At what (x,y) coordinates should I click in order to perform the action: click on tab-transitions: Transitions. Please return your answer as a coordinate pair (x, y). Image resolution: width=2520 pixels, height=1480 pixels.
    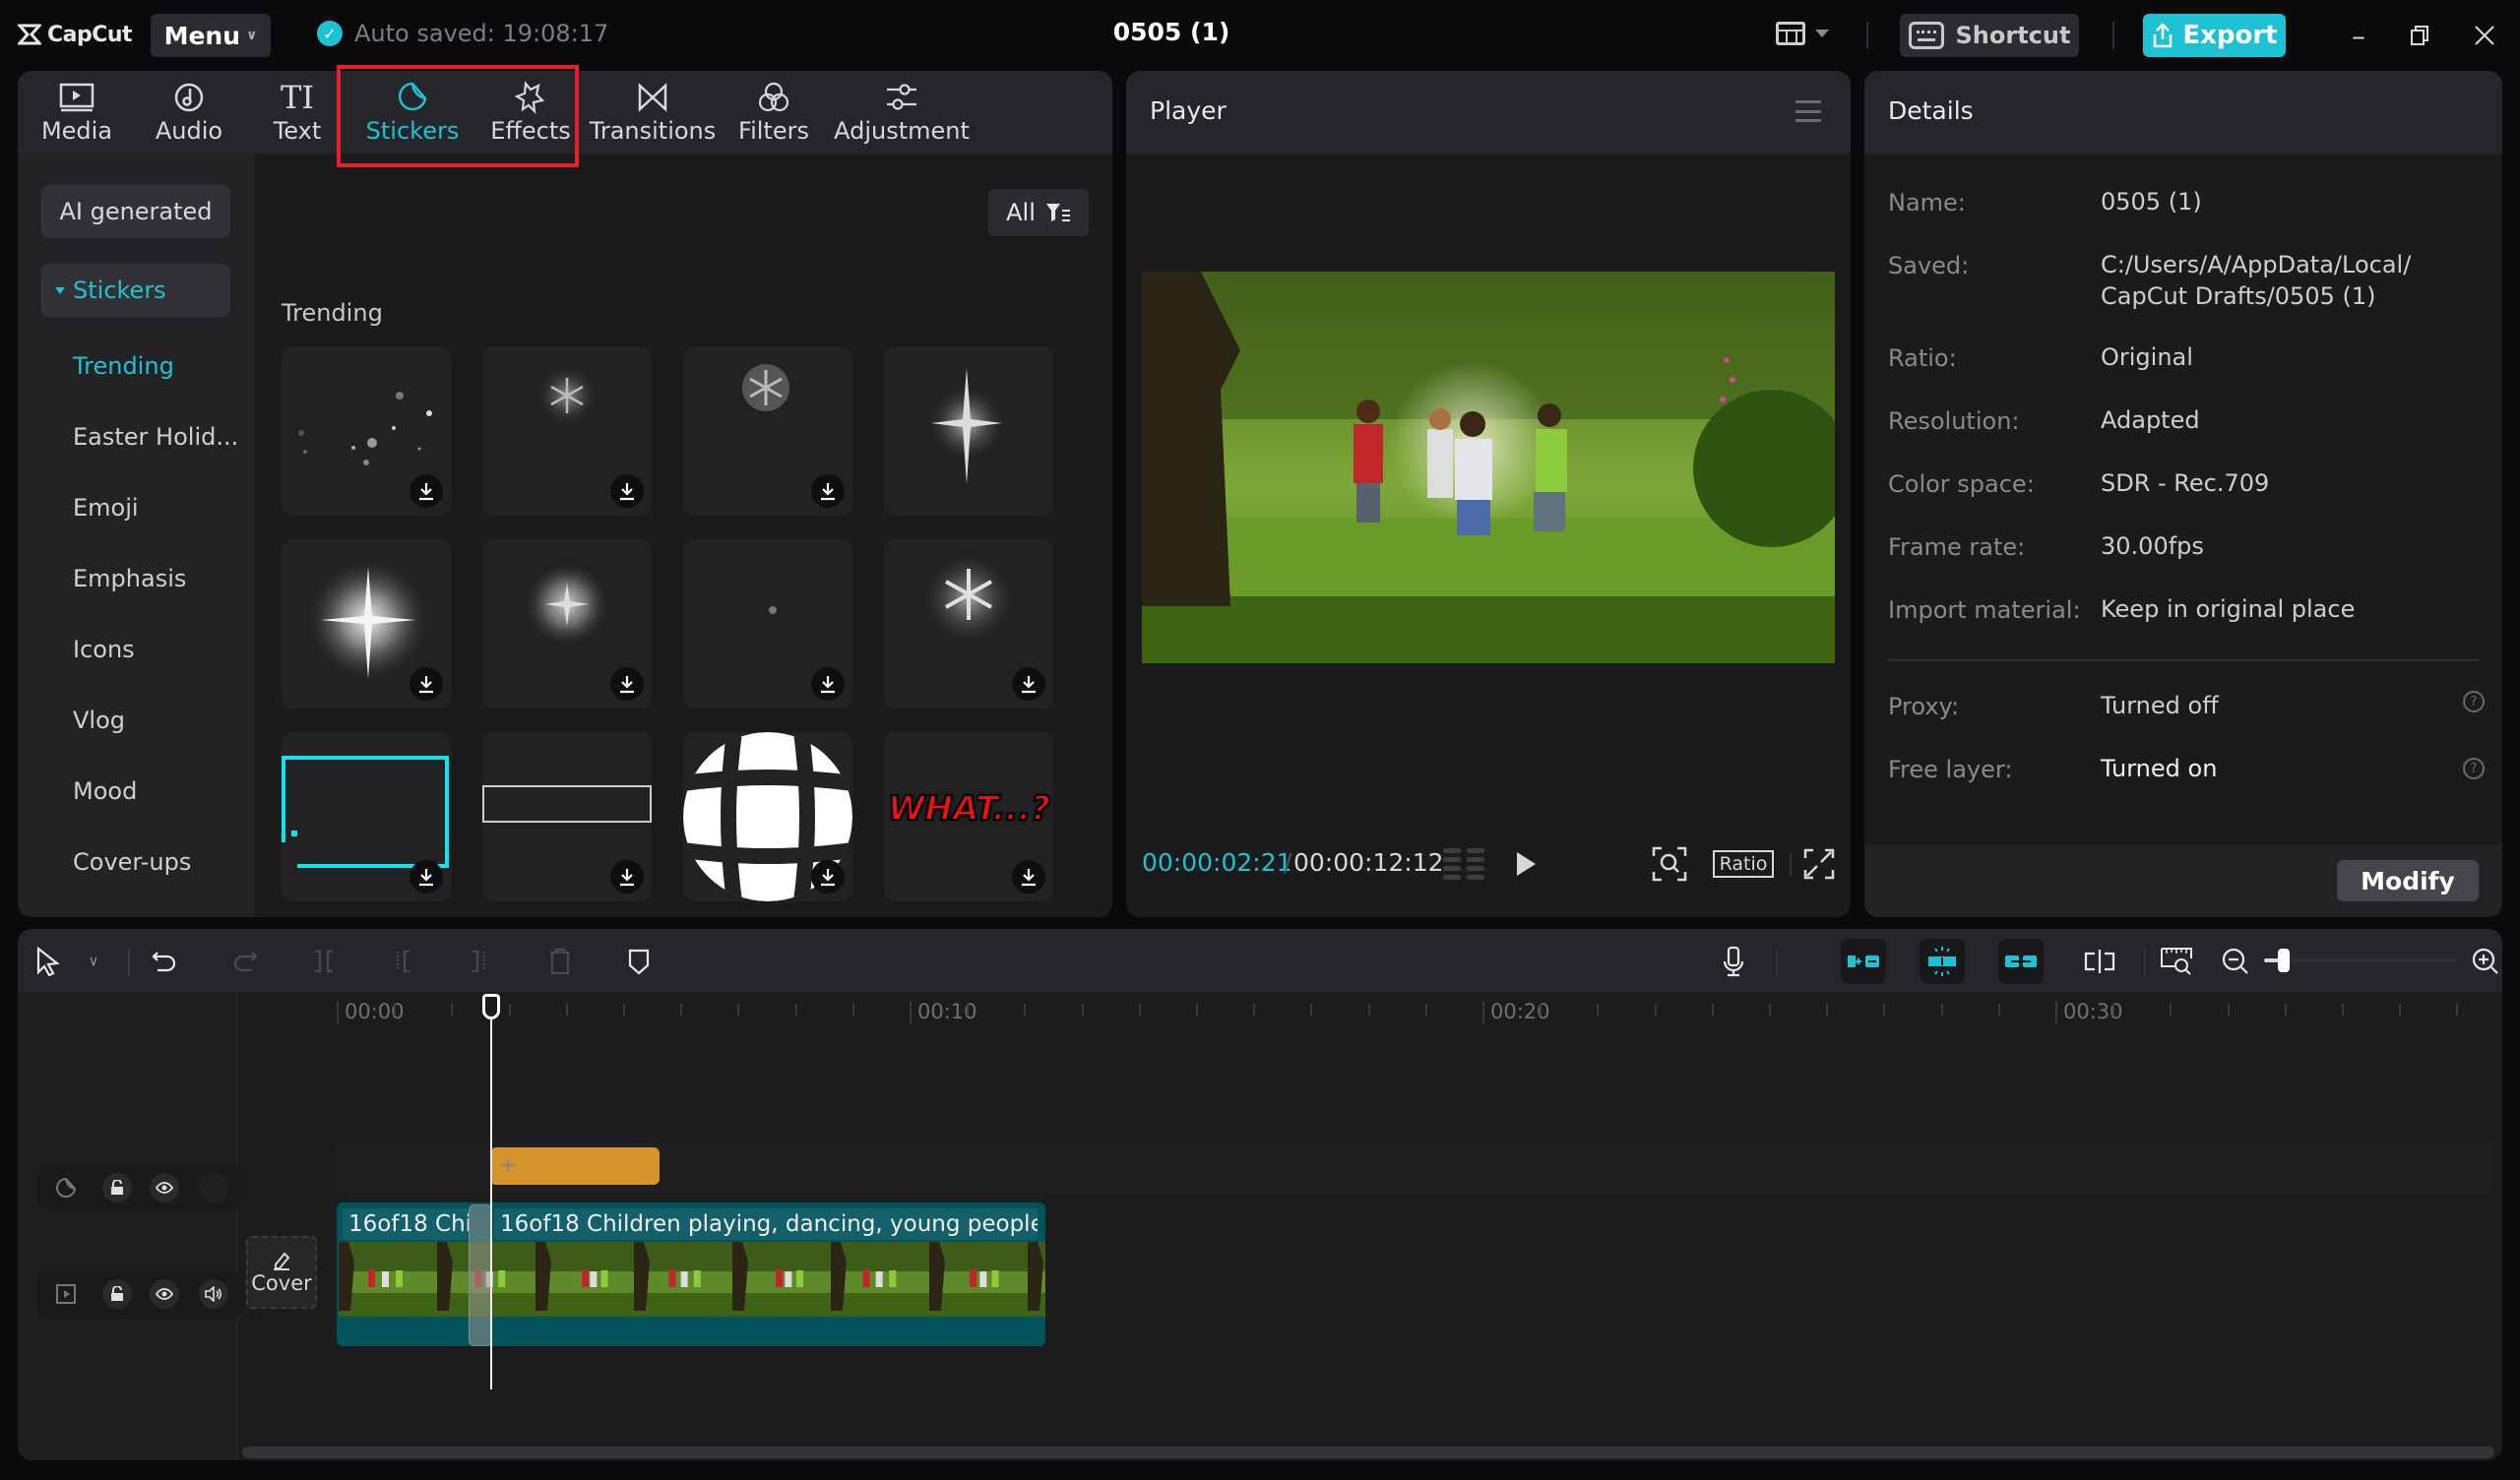
    Looking at the image, I should click on (653, 113).